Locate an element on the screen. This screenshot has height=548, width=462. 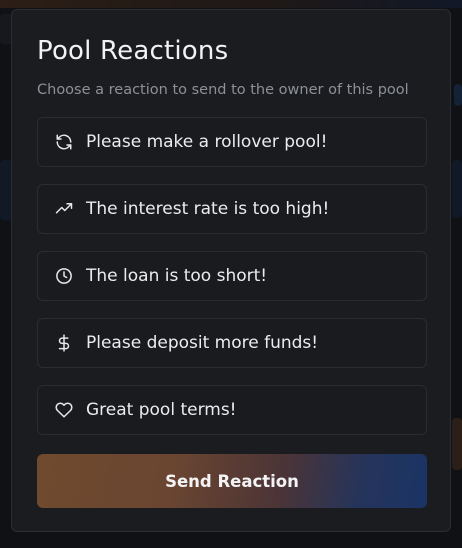
reaction-option-interest-rate: The interest rate is too high! is located at coordinates (232, 209).